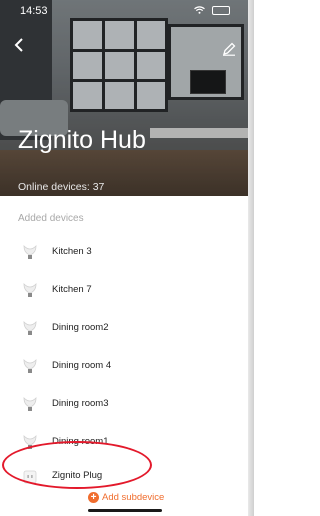  What do you see at coordinates (77, 465) in the screenshot?
I see `highlight-annotation` at bounding box center [77, 465].